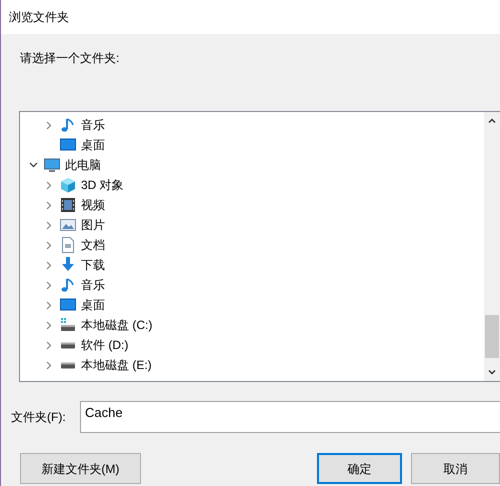 This screenshot has width=500, height=486. Describe the element at coordinates (68, 225) in the screenshot. I see `image-icon` at that location.